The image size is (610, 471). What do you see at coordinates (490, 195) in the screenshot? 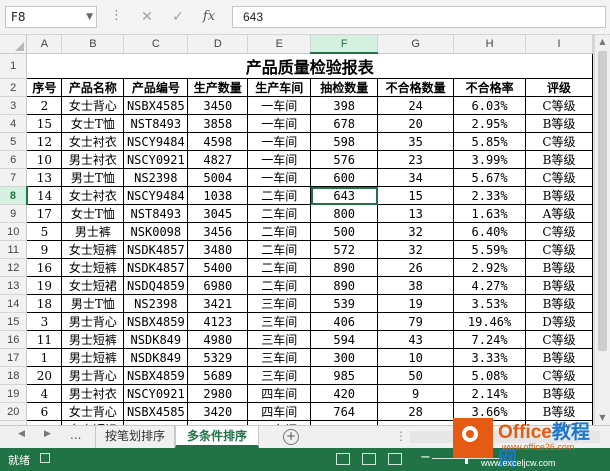
I see `data-cell: 2.33%` at bounding box center [490, 195].